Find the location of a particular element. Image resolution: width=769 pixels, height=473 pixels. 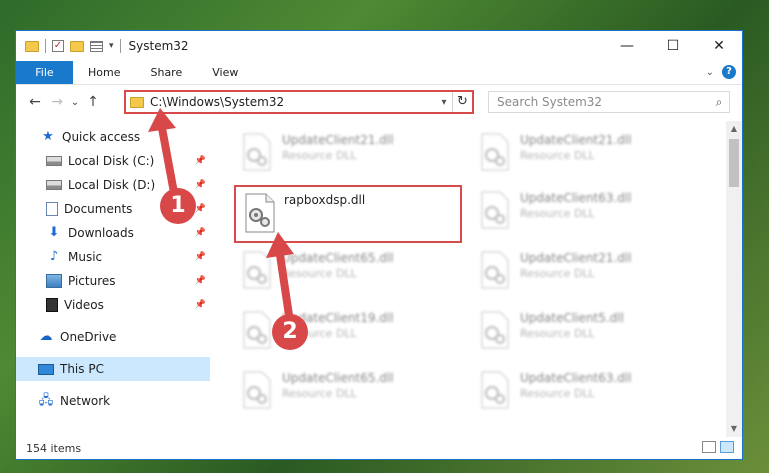

maximize-button: ☐ is located at coordinates (673, 46).